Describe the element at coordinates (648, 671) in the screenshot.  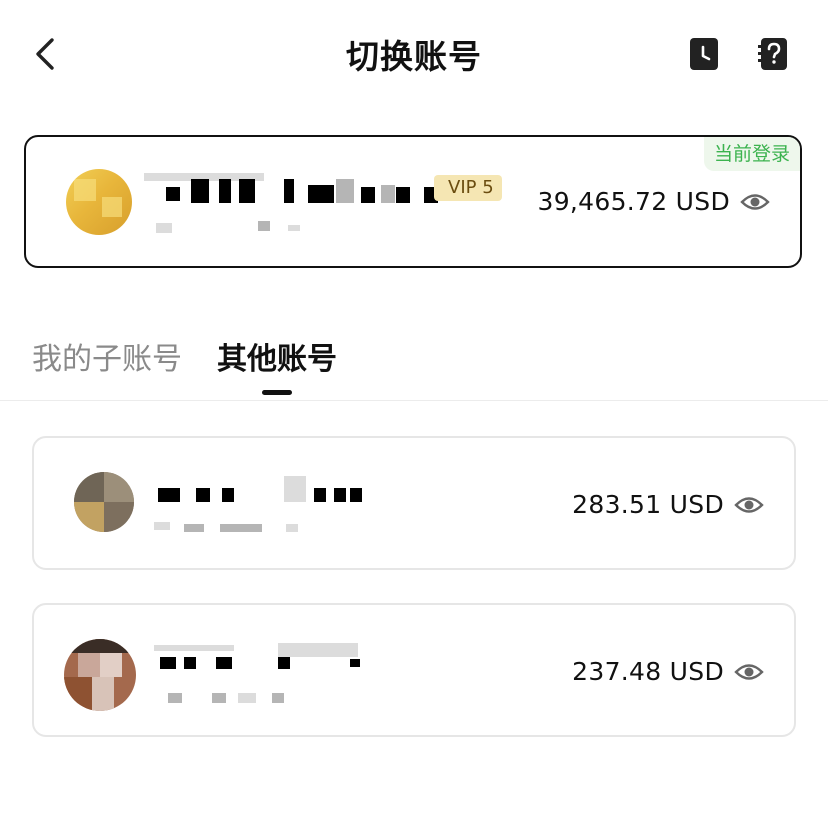
I see `account-balance: 237.48 USD` at that location.